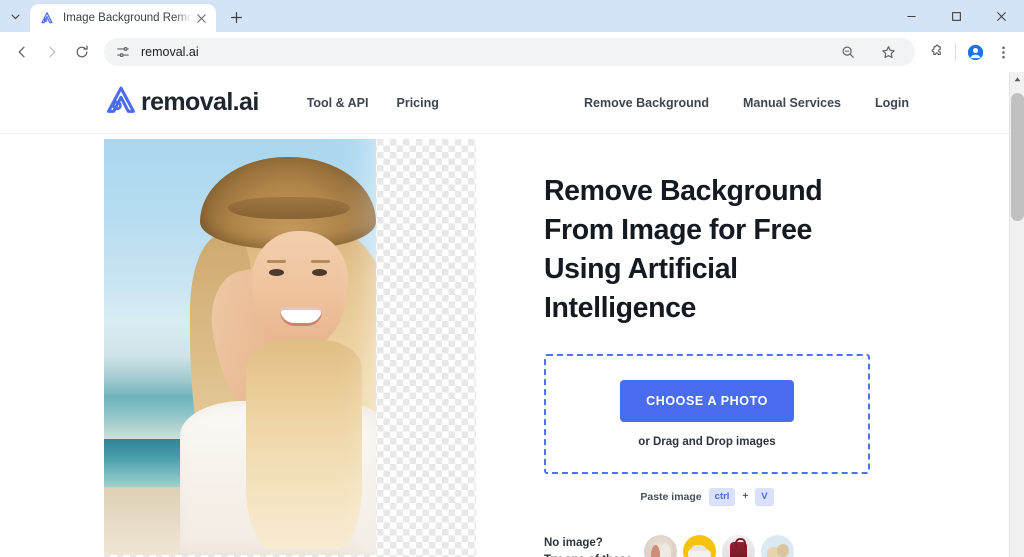  What do you see at coordinates (792, 103) in the screenshot?
I see `nav-item-manual-services: Manual Services` at bounding box center [792, 103].